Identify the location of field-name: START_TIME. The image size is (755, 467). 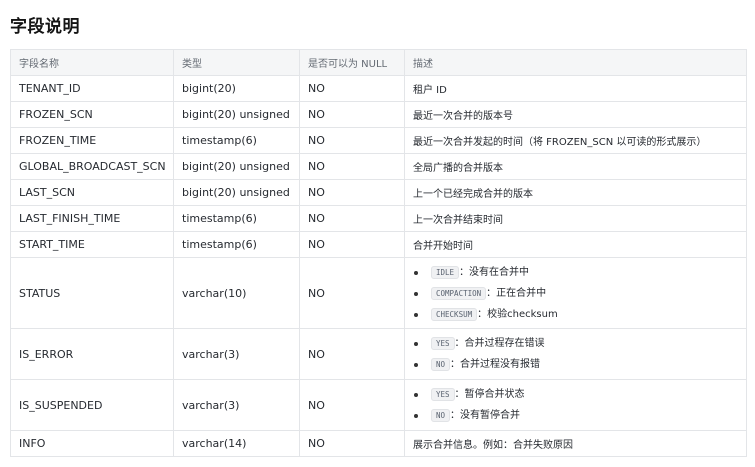
(92, 244).